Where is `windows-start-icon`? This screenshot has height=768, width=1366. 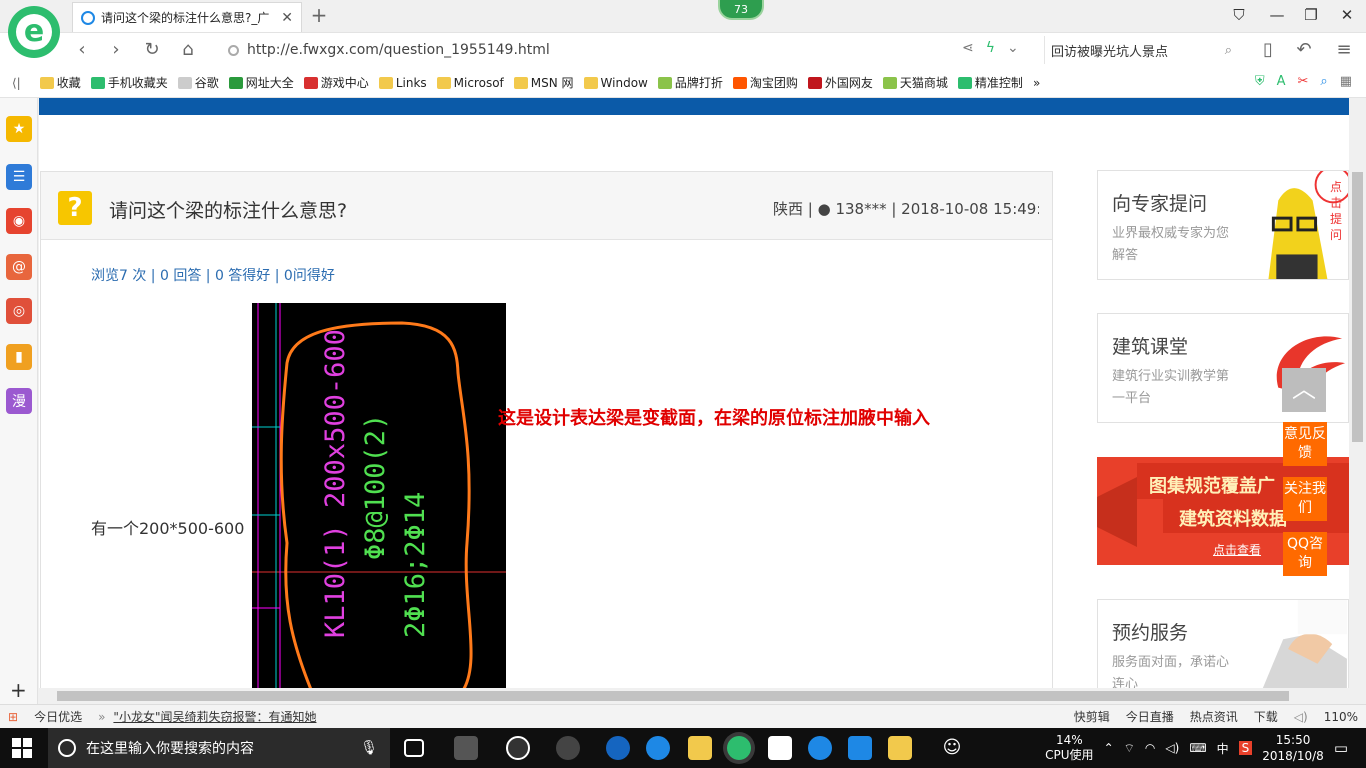
windows-start-icon is located at coordinates (22, 748).